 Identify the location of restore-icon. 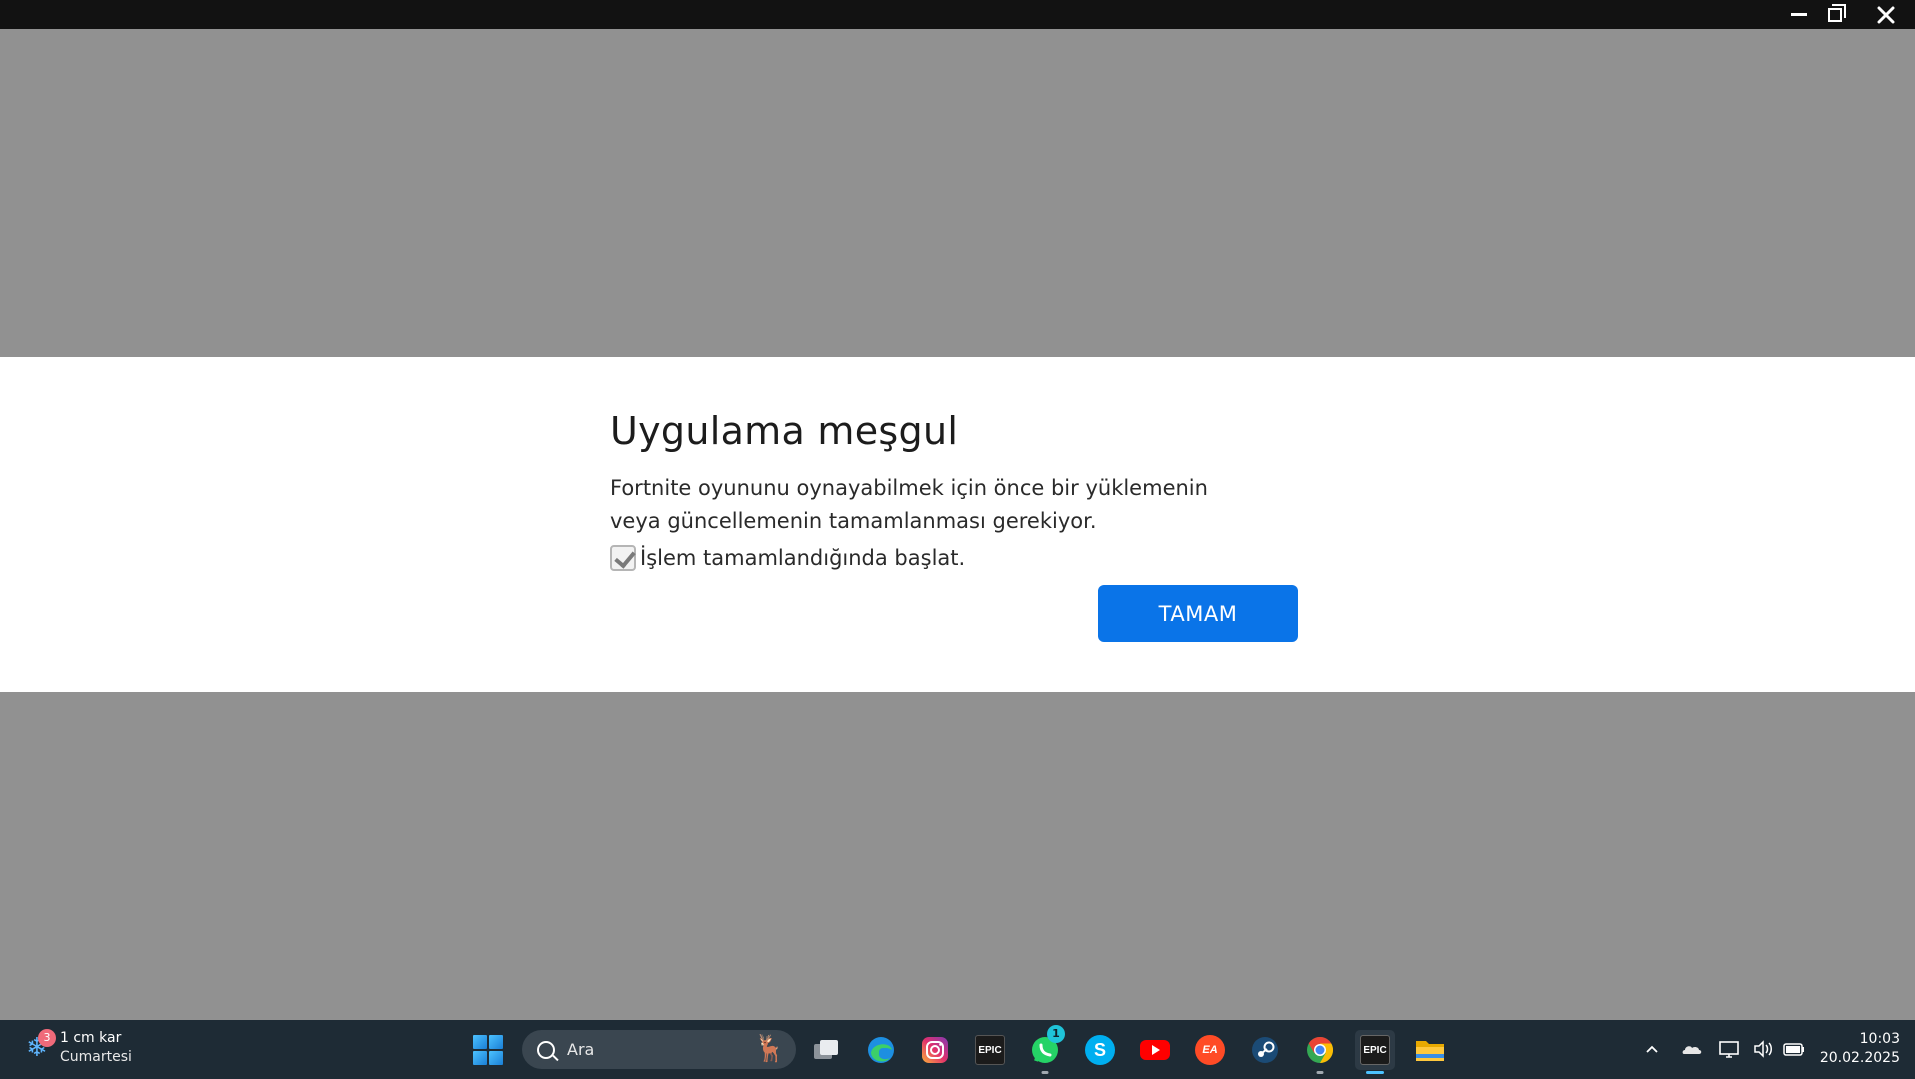
(1837, 12).